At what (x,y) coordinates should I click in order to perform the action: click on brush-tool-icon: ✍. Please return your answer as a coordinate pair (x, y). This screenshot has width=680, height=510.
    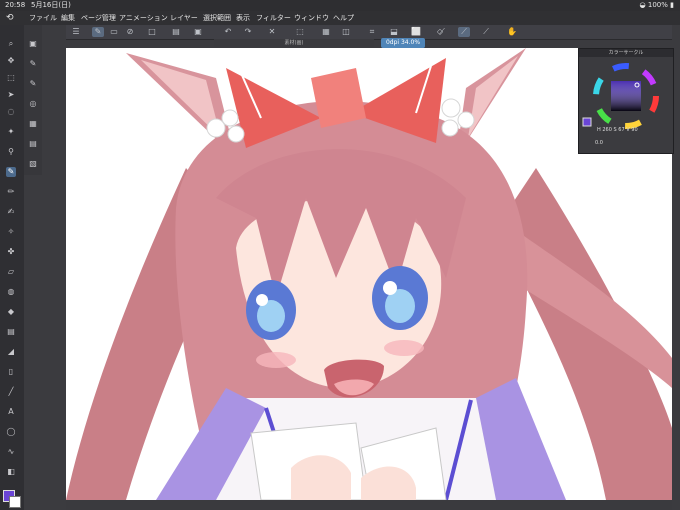
    Looking at the image, I should click on (11, 212).